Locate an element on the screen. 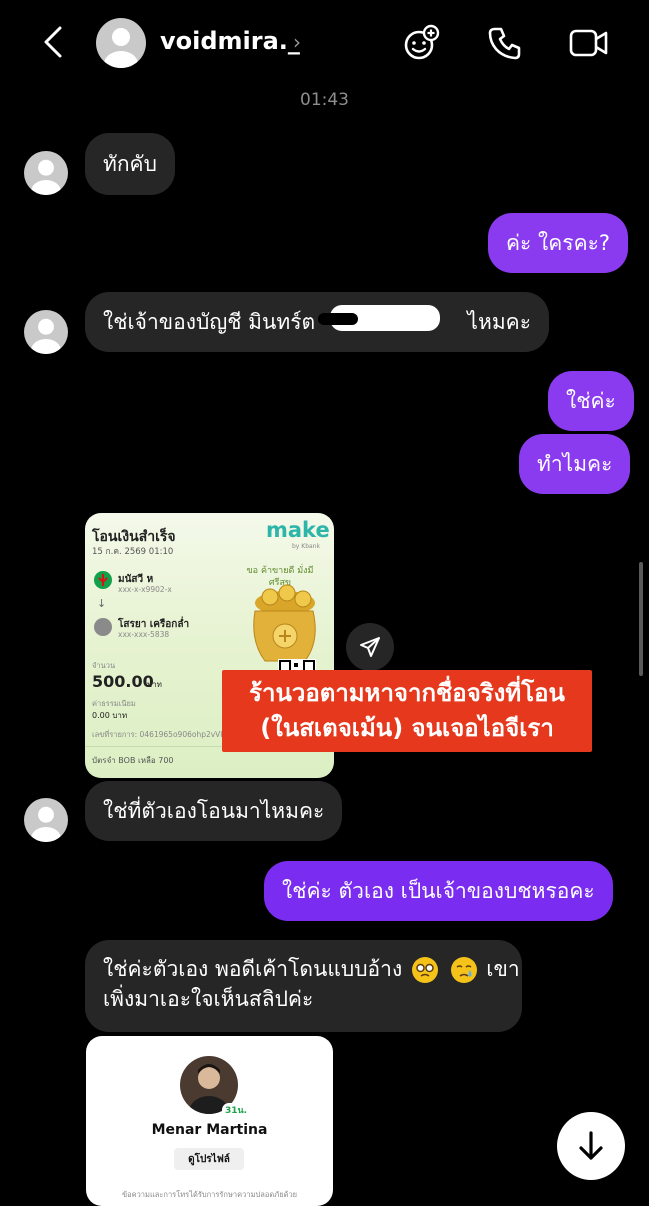 The image size is (649, 1206). message-timestamp: 01:43 is located at coordinates (324, 100).